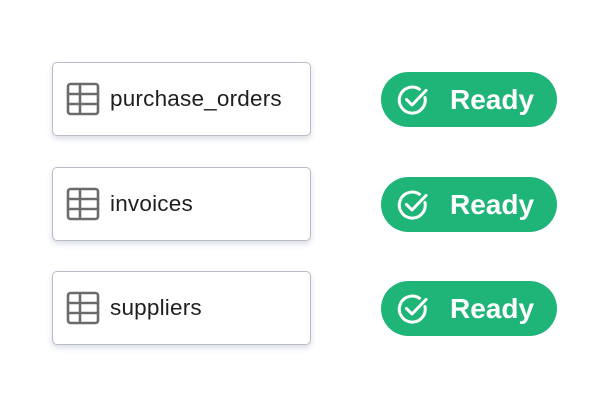 Image resolution: width=600 pixels, height=415 pixels. I want to click on table-card: purchase_orders, so click(181, 99).